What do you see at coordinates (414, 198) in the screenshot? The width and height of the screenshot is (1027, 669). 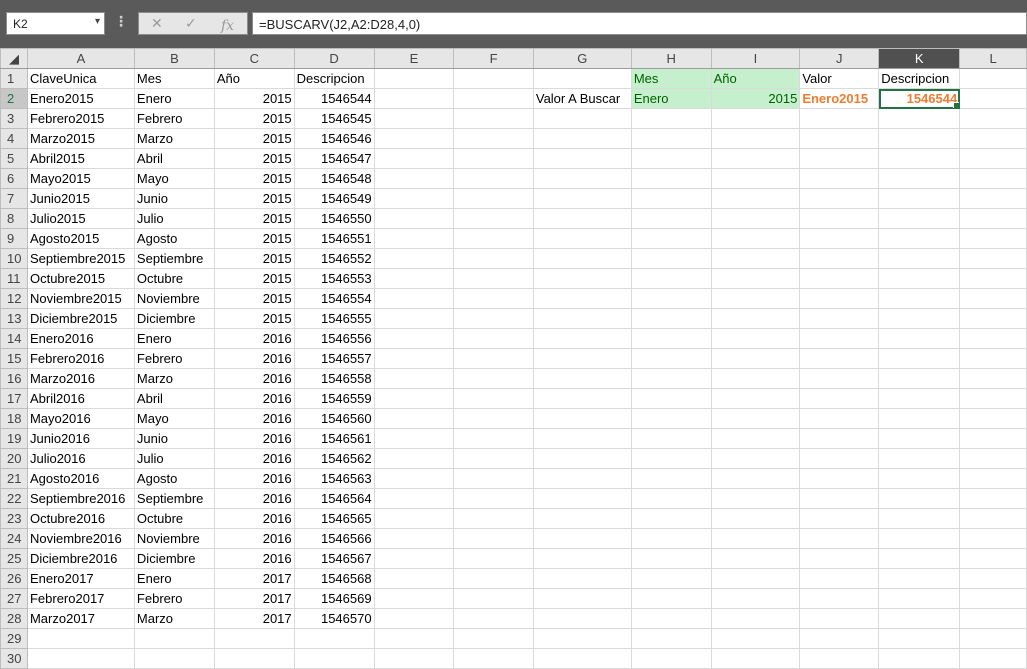 I see `cell-e7` at bounding box center [414, 198].